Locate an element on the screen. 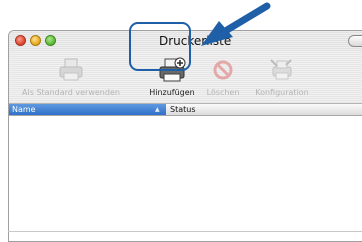  configure-printer-label: Konfiguration is located at coordinates (282, 92).